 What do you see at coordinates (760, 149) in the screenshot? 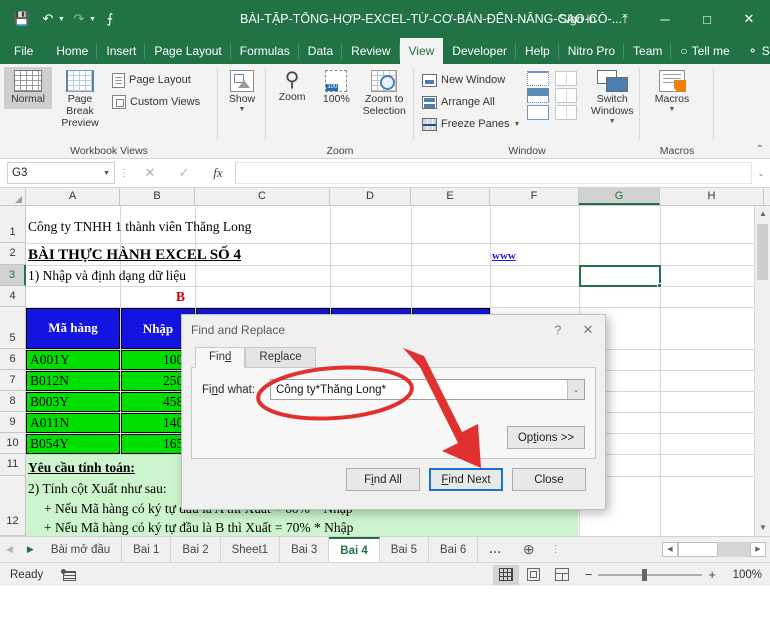
I see `collapse-ribbon-icon: ⌃` at bounding box center [760, 149].